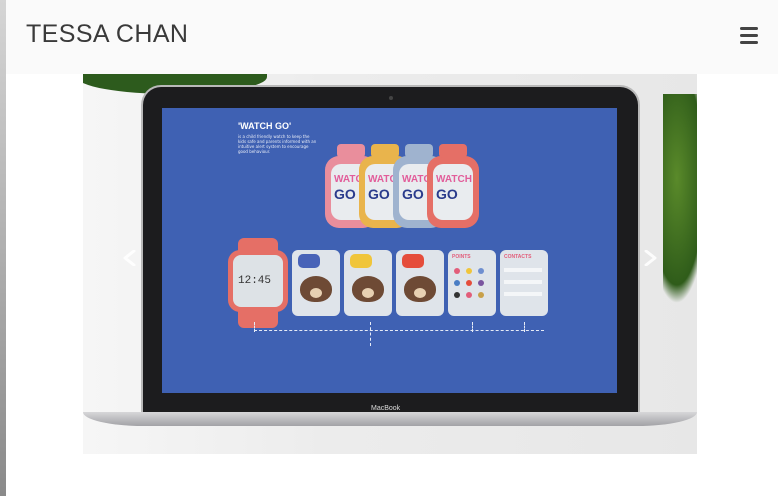  I want to click on watch-time: 12:45, so click(255, 281).